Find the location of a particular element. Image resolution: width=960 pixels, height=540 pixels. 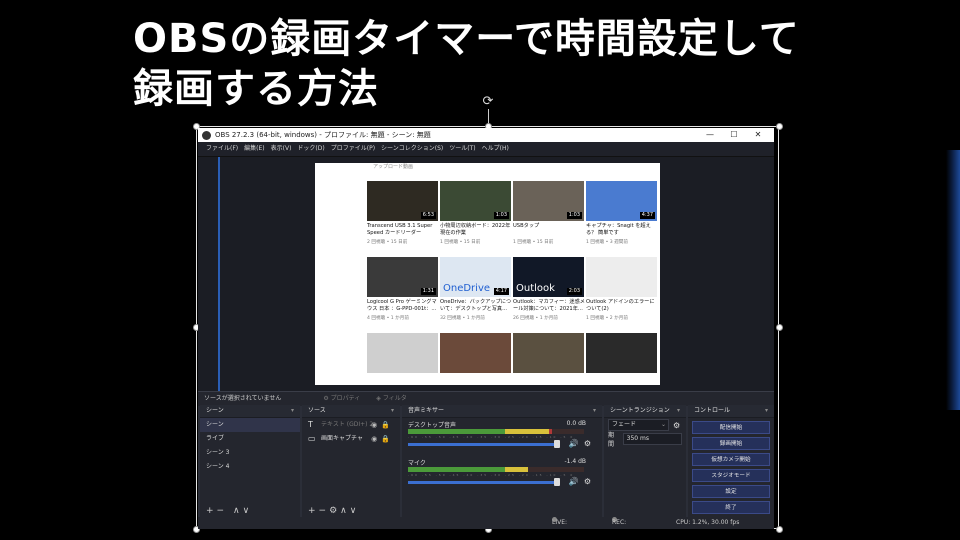

add-scene-icon: + is located at coordinates (211, 511).